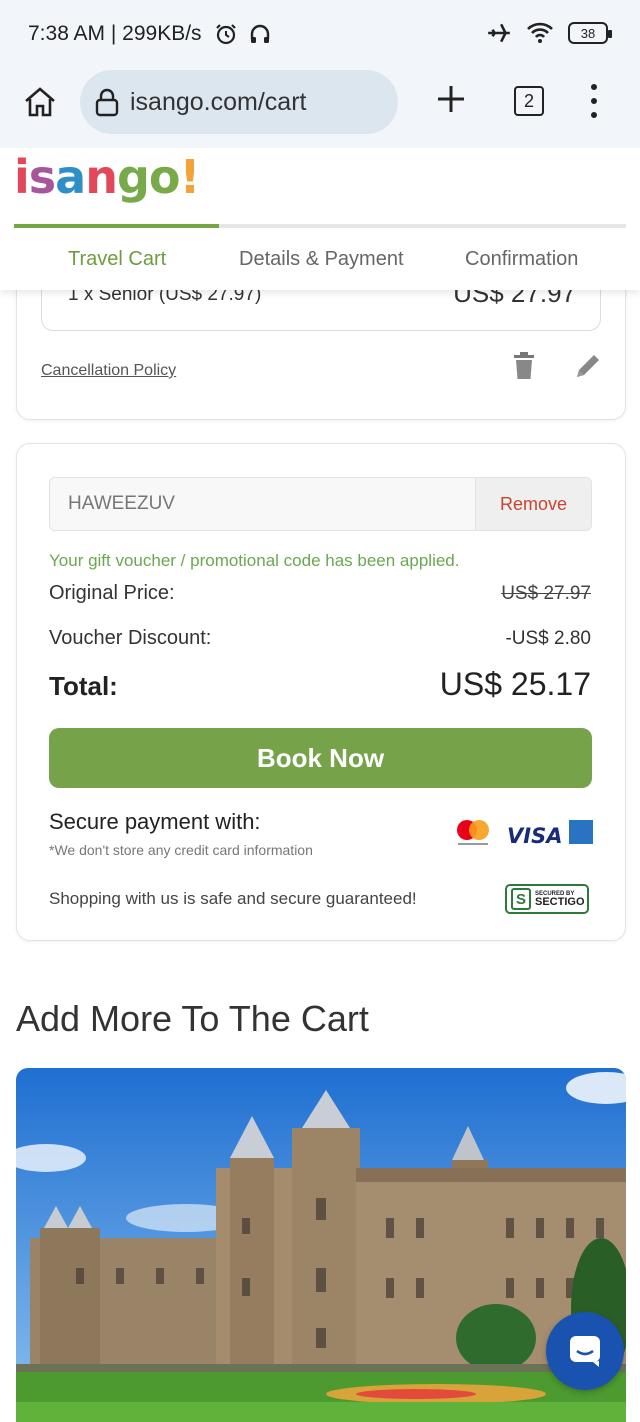 Image resolution: width=640 pixels, height=1422 pixels. Describe the element at coordinates (590, 33) in the screenshot. I see `battery-icon: 38` at that location.